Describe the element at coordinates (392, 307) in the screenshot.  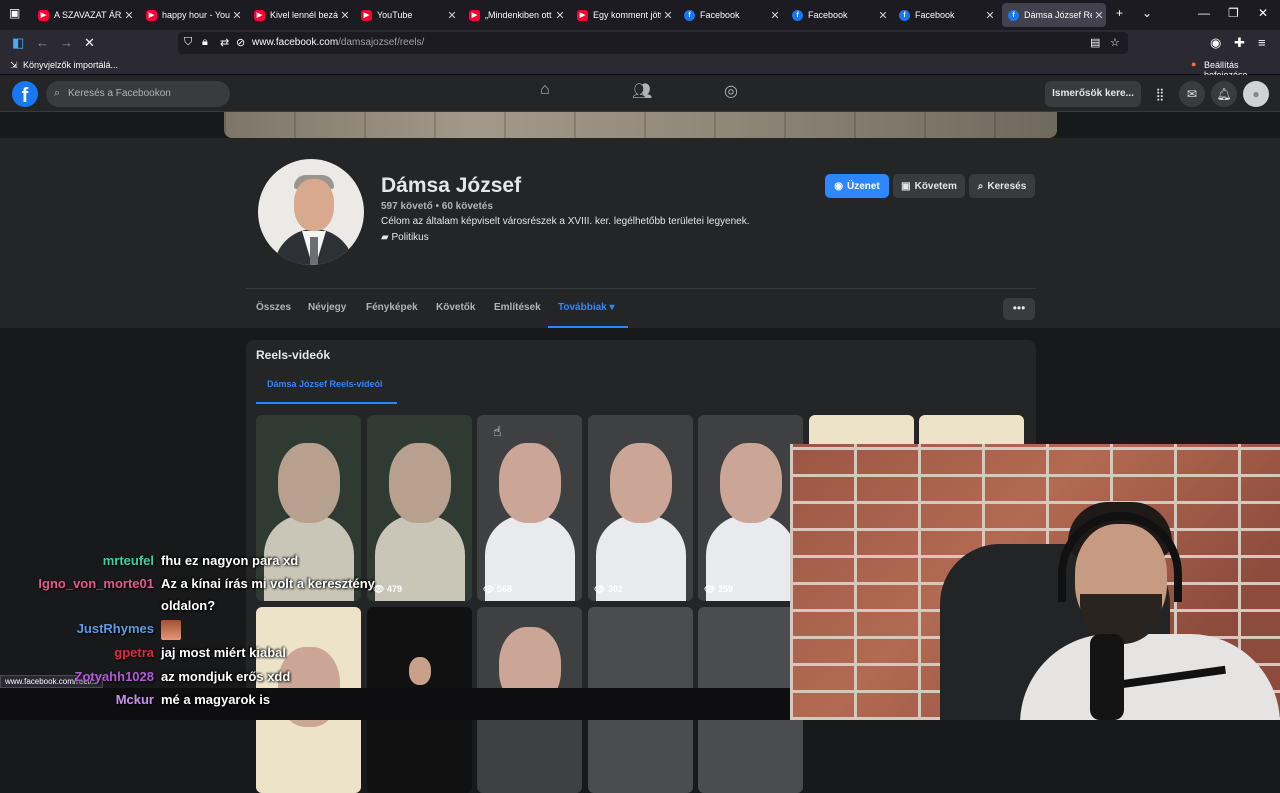
I see `tab-photos: Fényképek` at that location.